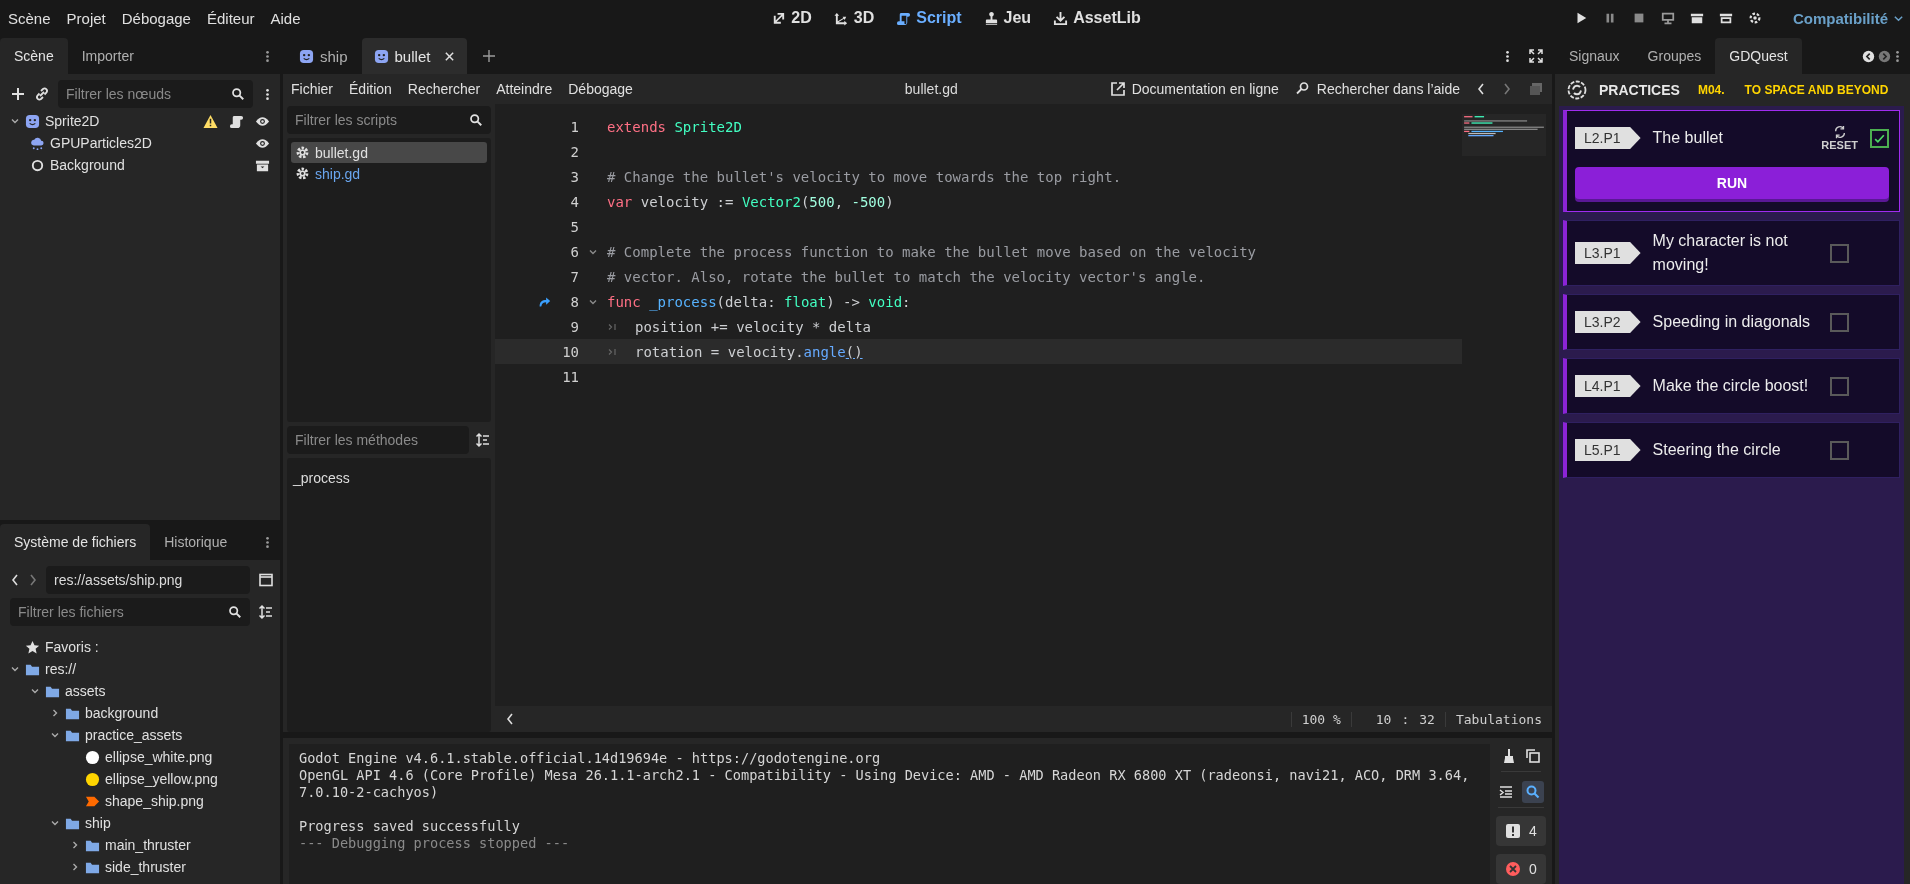 The height and width of the screenshot is (884, 1910). Describe the element at coordinates (791, 18) in the screenshot. I see `workspace-tab: 2D` at that location.